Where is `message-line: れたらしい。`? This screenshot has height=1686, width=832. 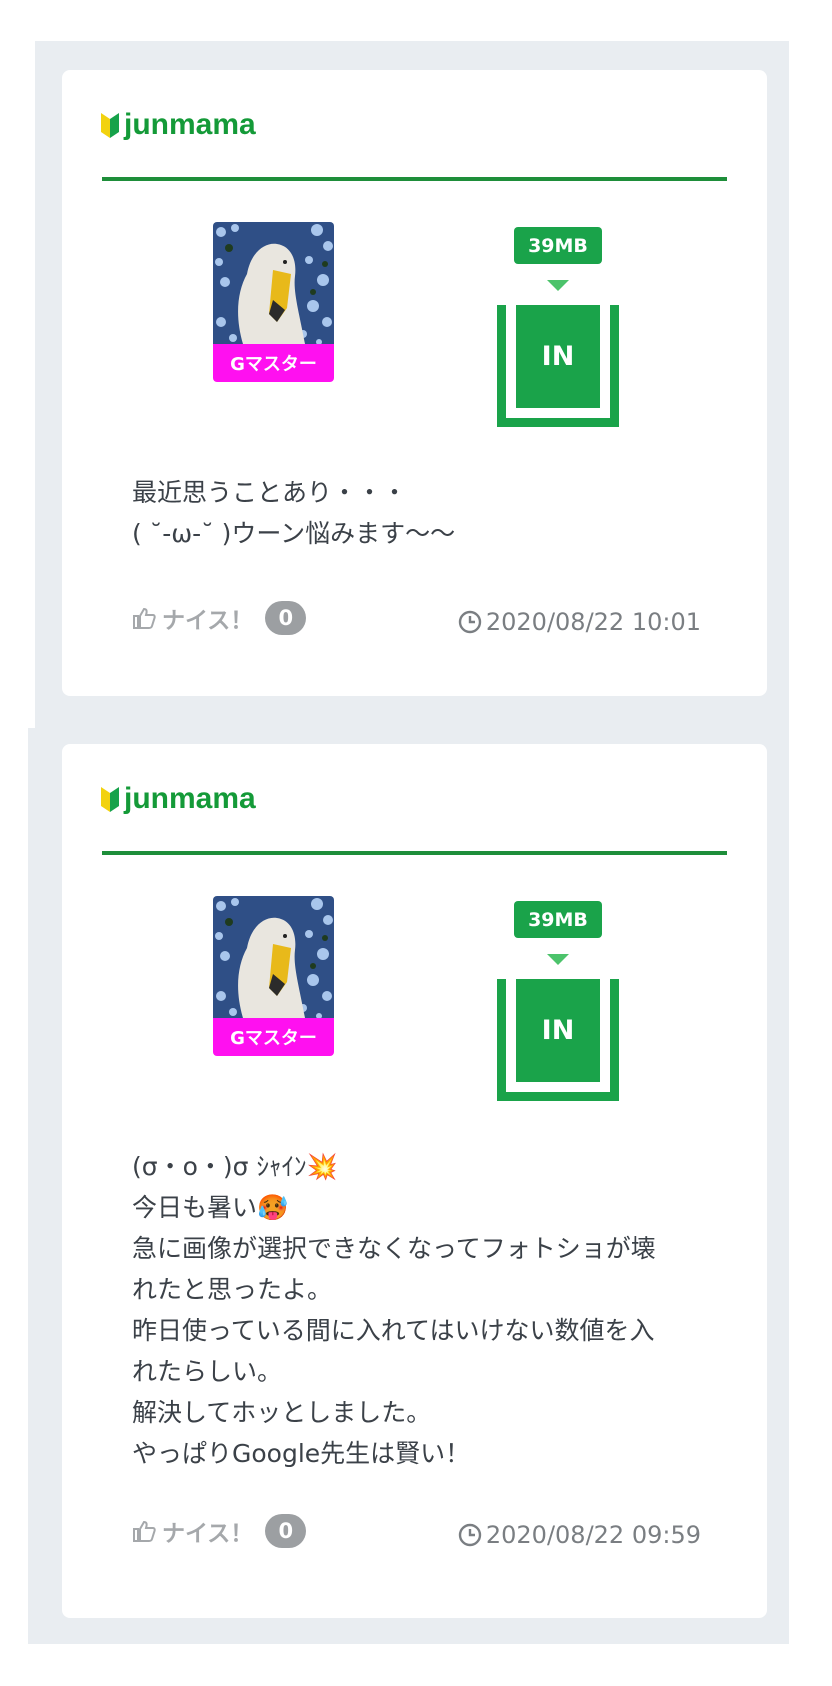
message-line: れたらしい。 is located at coordinates (207, 1371).